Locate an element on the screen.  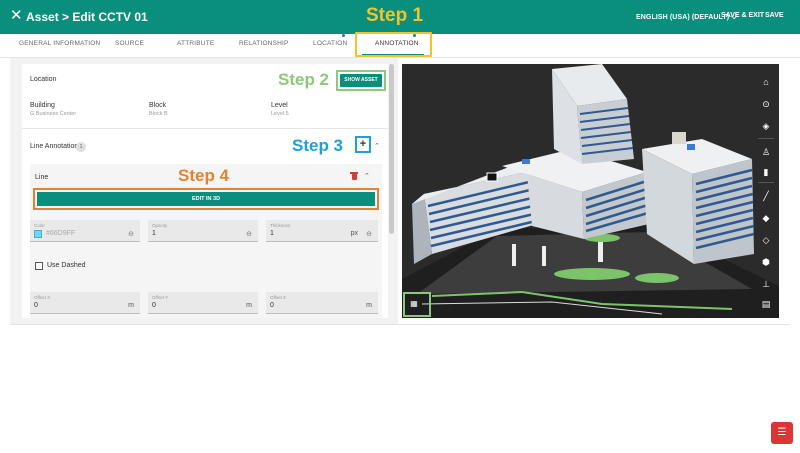
offset-y-label: Offset Y is located at coordinates (160, 297).